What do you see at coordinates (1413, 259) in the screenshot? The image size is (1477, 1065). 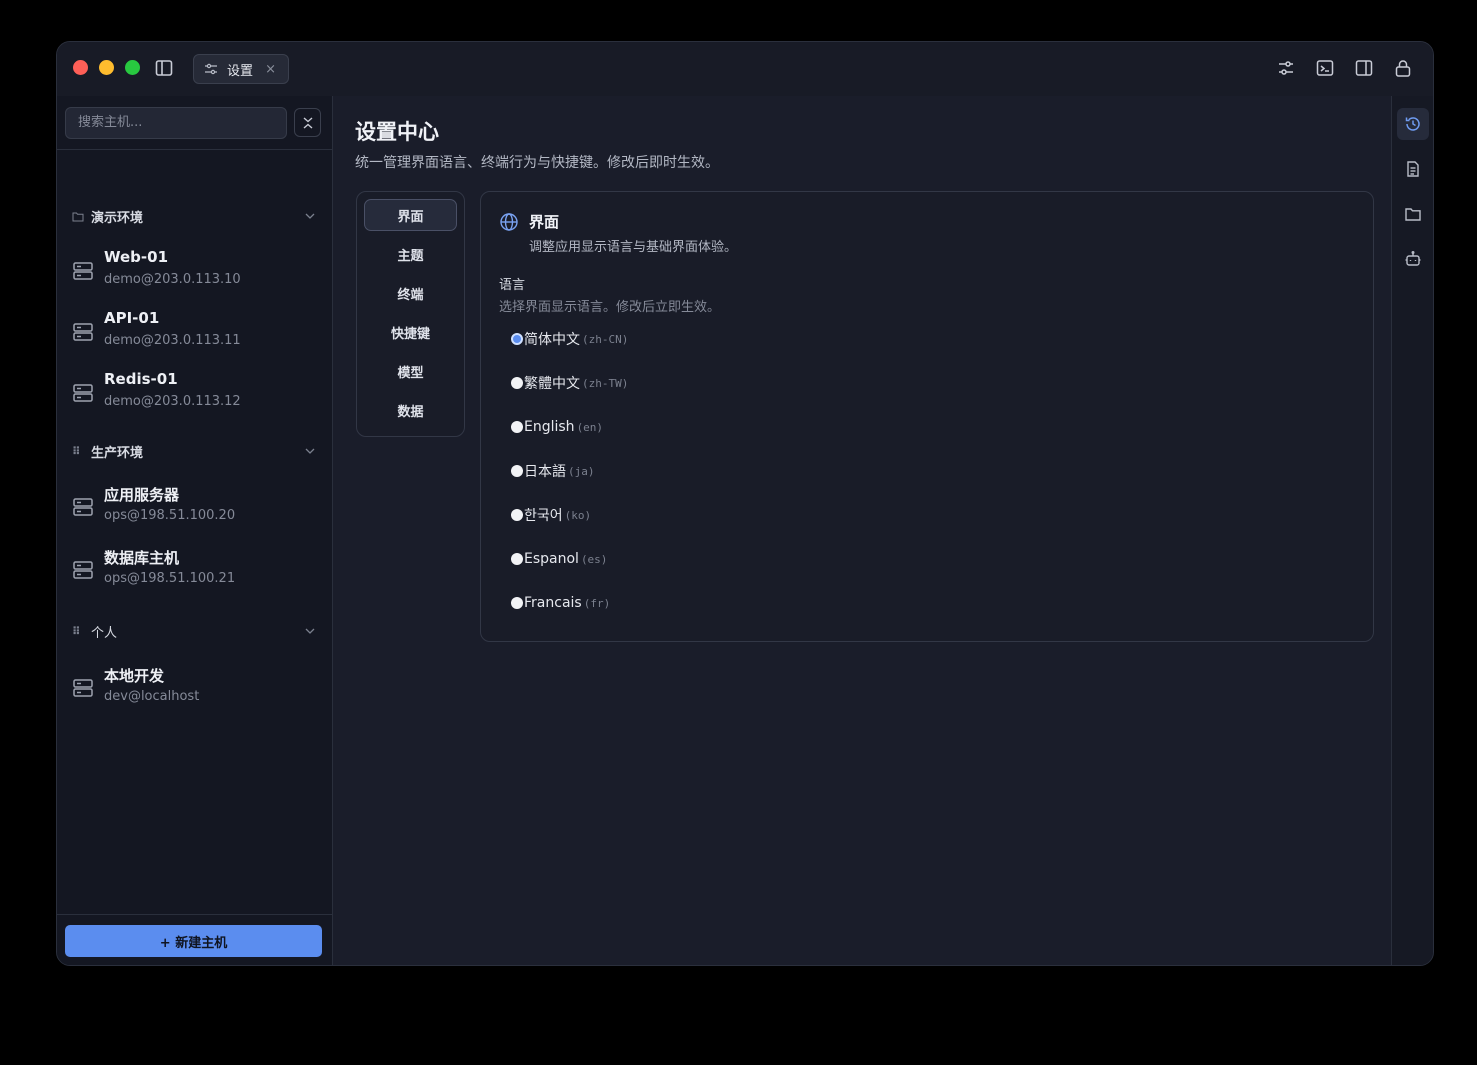 I see `robot-icon` at bounding box center [1413, 259].